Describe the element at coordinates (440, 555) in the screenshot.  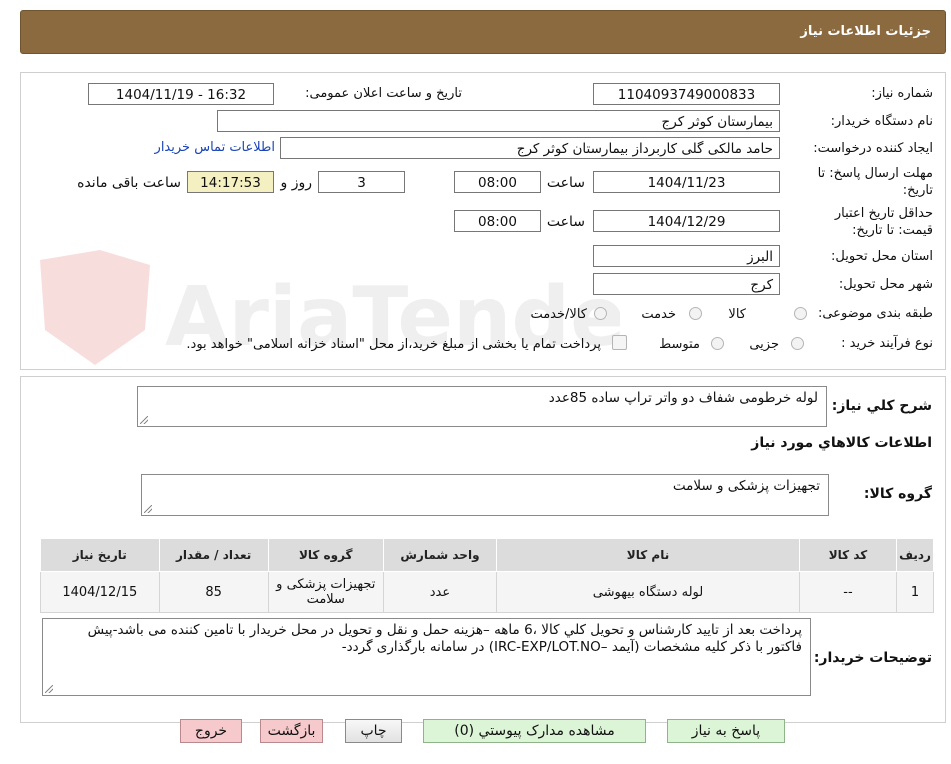
I see `col-unit: واحد شمارش` at that location.